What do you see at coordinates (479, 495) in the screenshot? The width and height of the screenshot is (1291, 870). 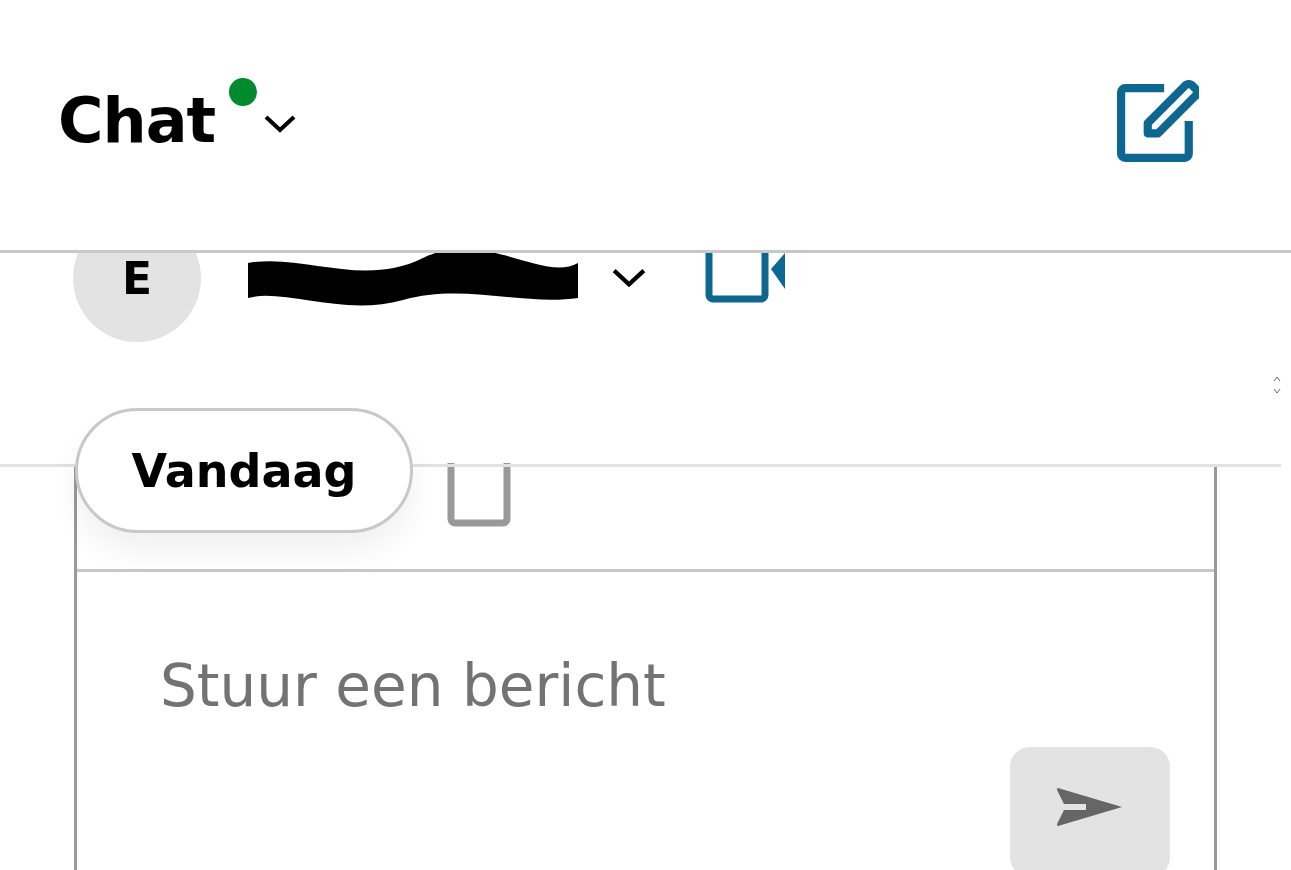 I see `document-icon` at bounding box center [479, 495].